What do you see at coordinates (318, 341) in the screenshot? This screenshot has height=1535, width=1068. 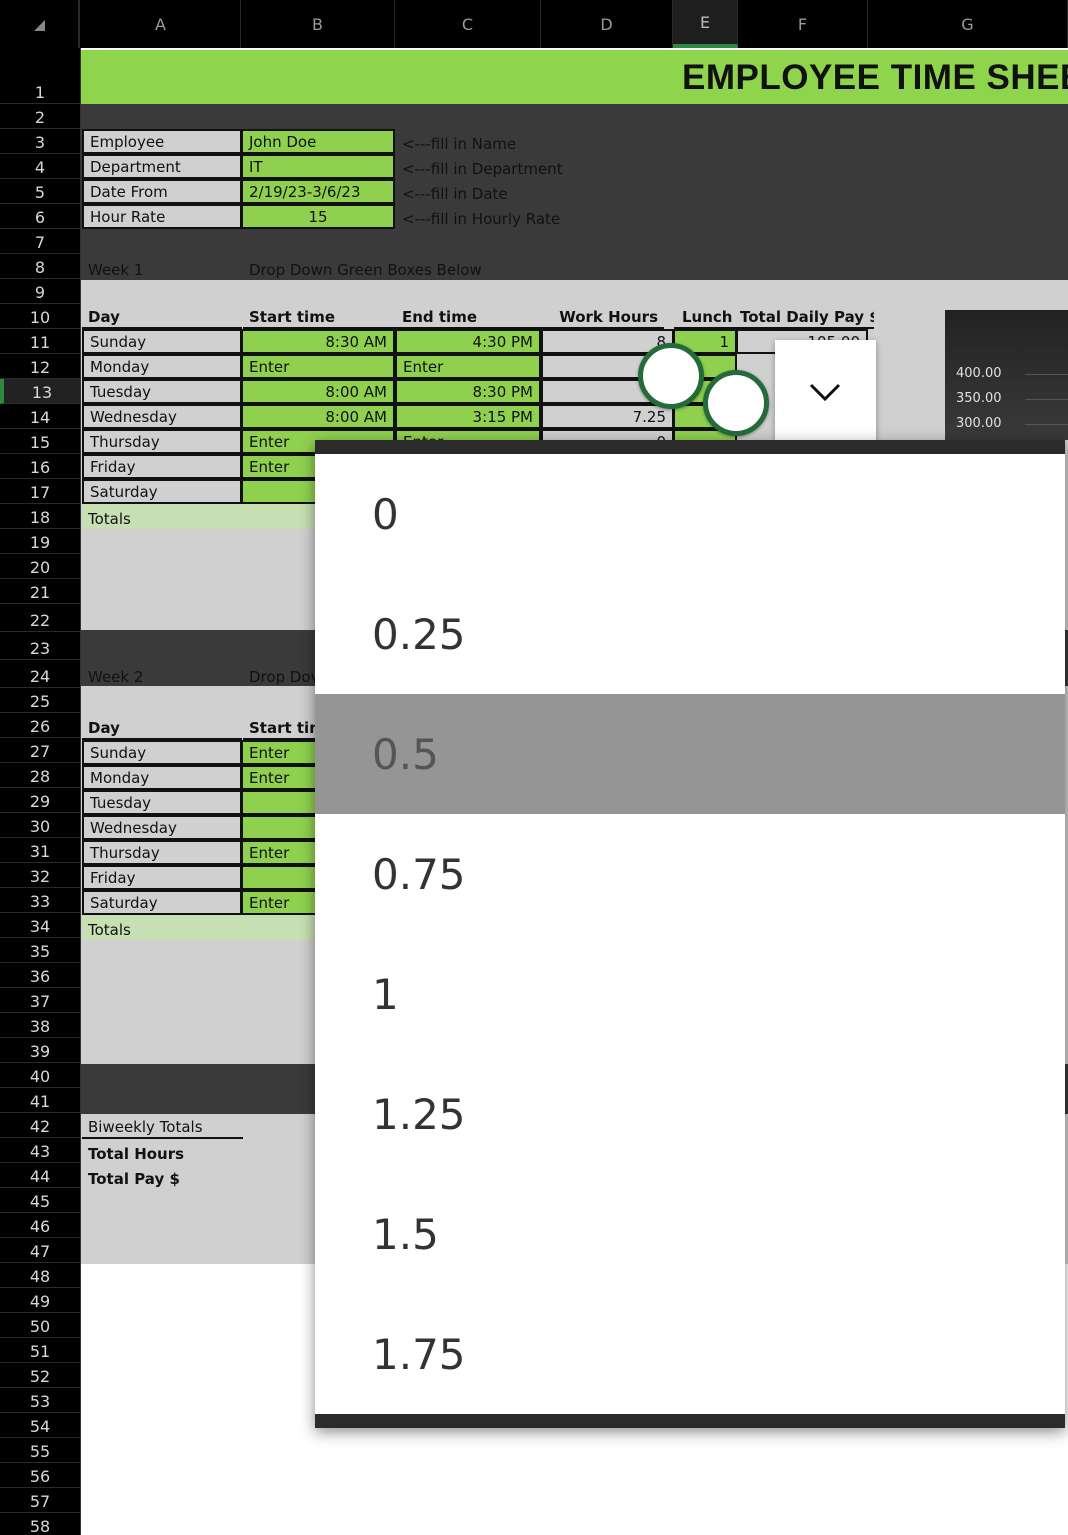 I see `week1-start-cell: 8:30 AM` at bounding box center [318, 341].